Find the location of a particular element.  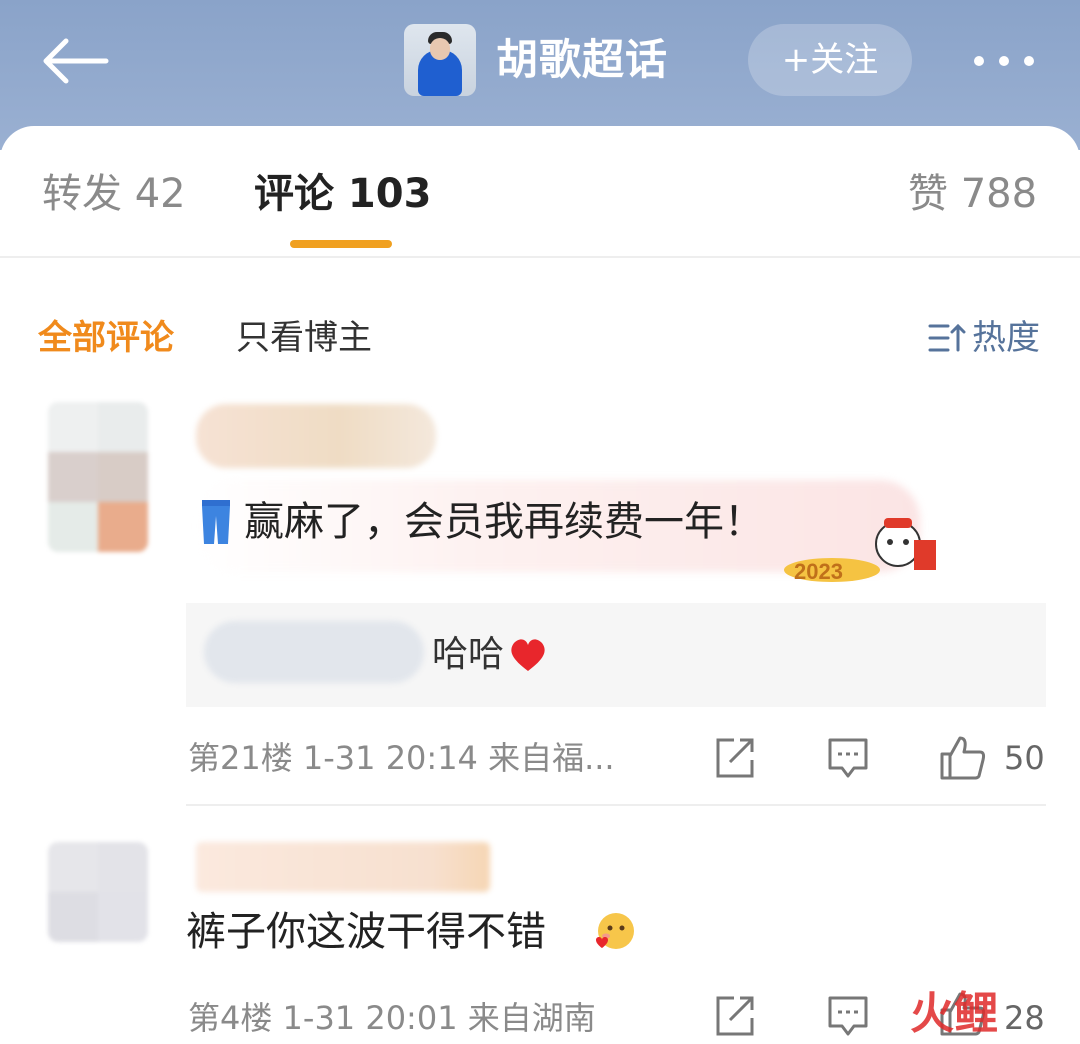

filter-owner-only: 只看博主 is located at coordinates (304, 338).